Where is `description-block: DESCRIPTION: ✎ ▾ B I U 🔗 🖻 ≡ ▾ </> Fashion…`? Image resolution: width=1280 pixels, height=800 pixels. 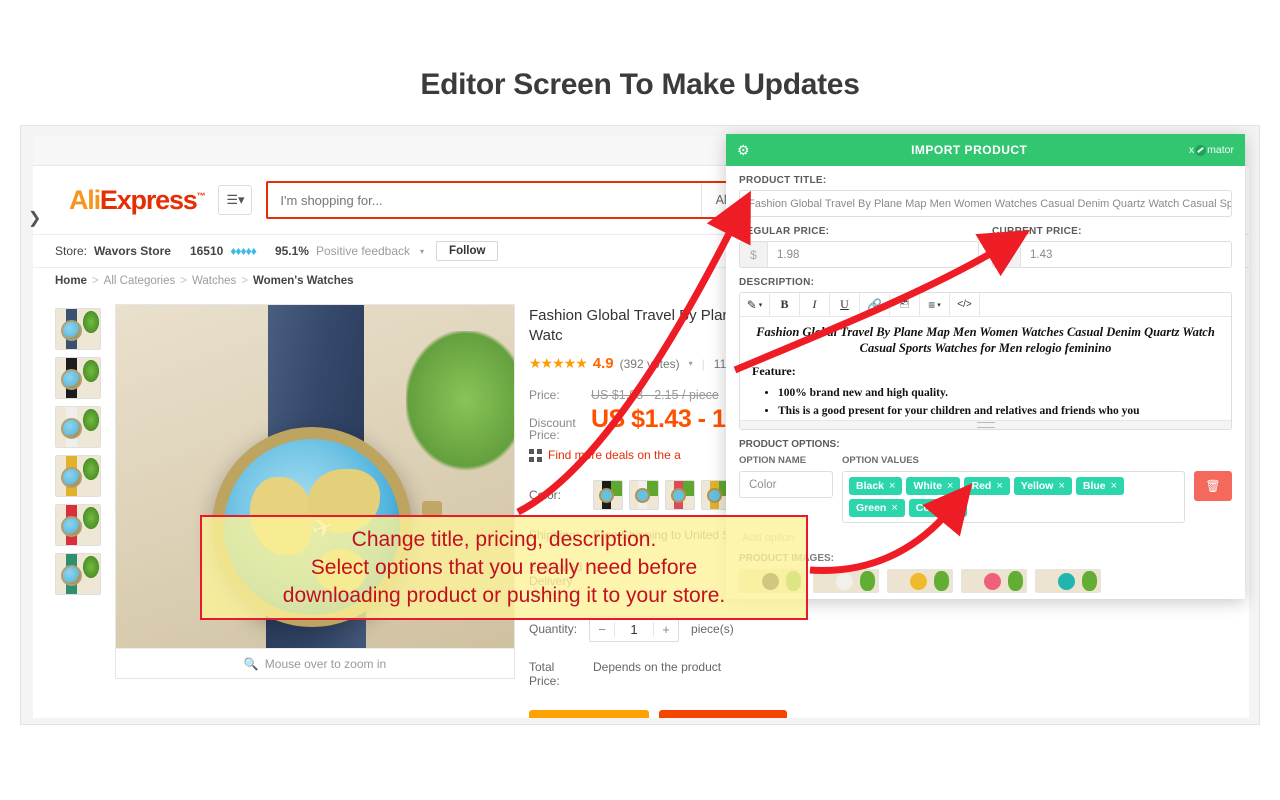
description-block: DESCRIPTION: ✎ ▾ B I U 🔗 🖻 ≡ ▾ </> Fashion… is located at coordinates (985, 353).